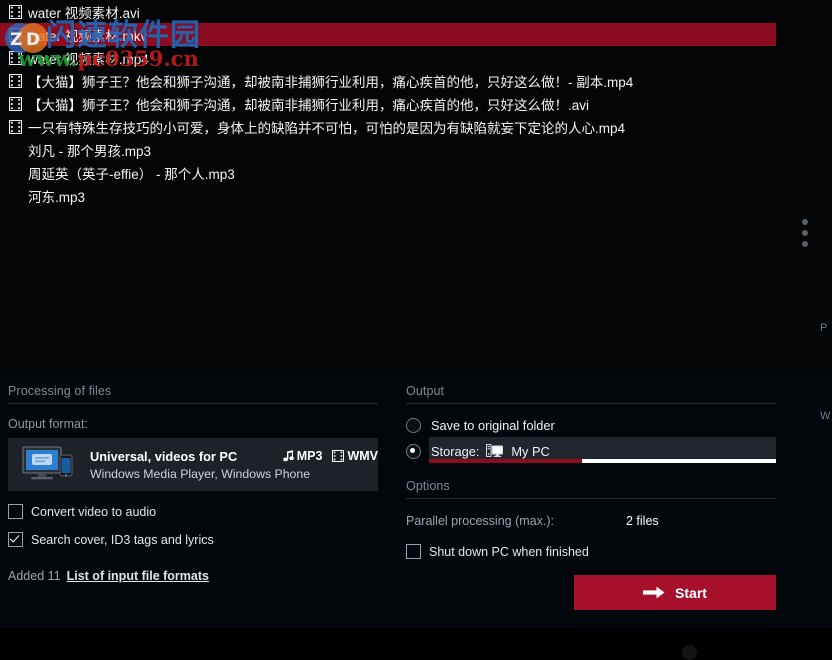  What do you see at coordinates (416, 149) in the screenshot?
I see `file-list-row: 刘凡 - 那个男孩.mp3` at bounding box center [416, 149].